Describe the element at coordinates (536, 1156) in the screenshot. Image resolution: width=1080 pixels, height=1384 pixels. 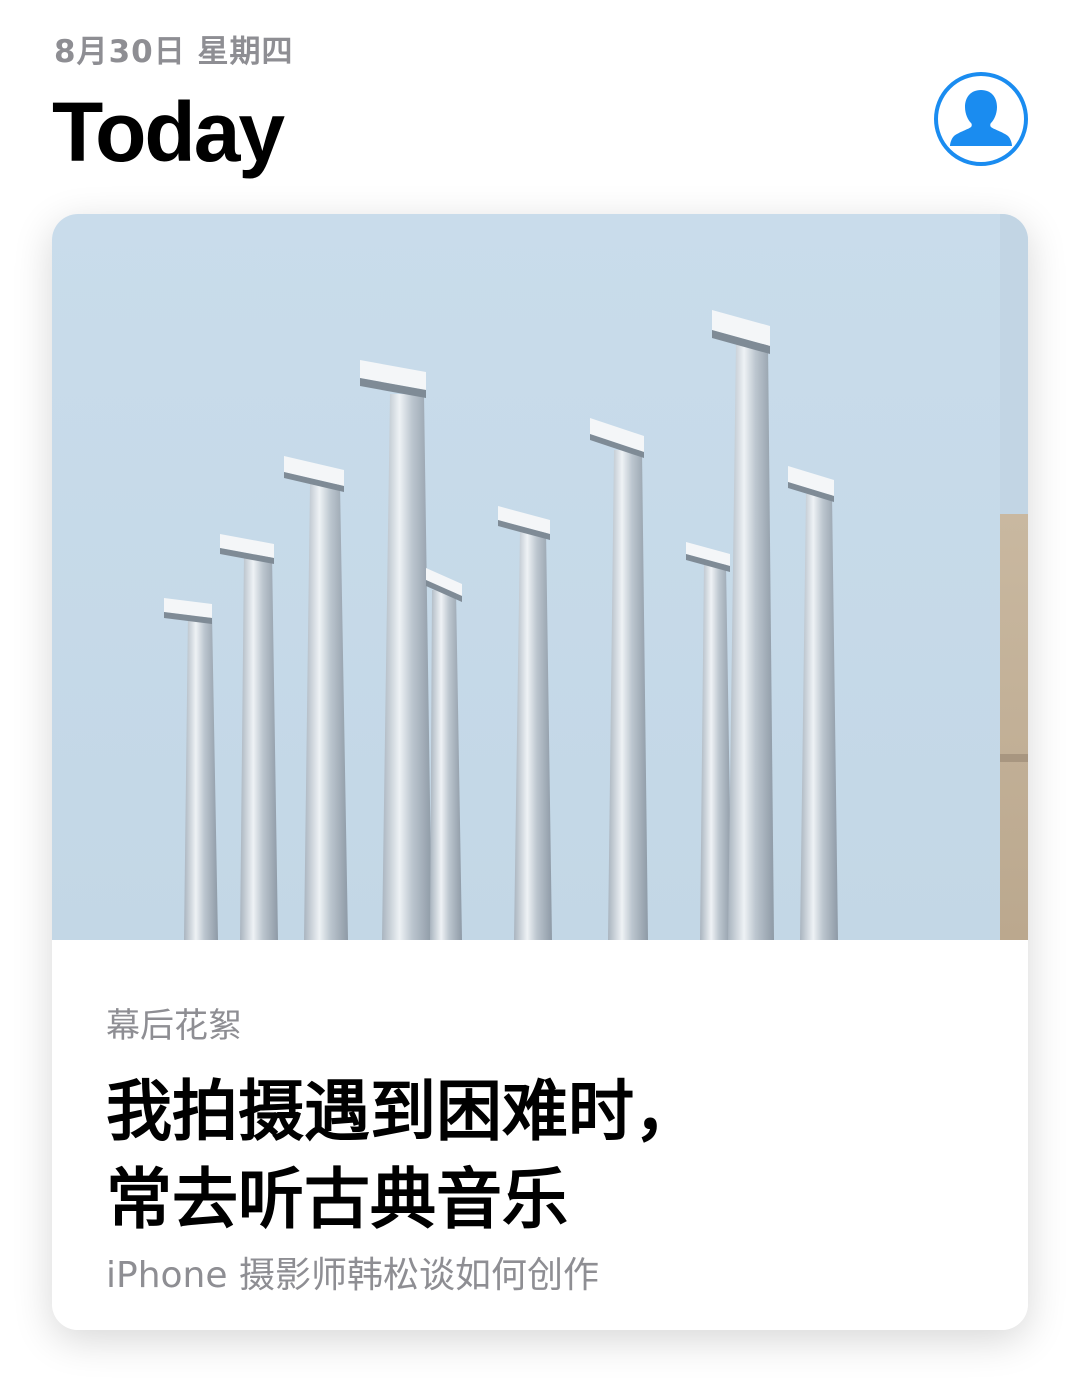
I see `story-headline: 我拍摄遇到困难时， 常去听古典音乐` at that location.